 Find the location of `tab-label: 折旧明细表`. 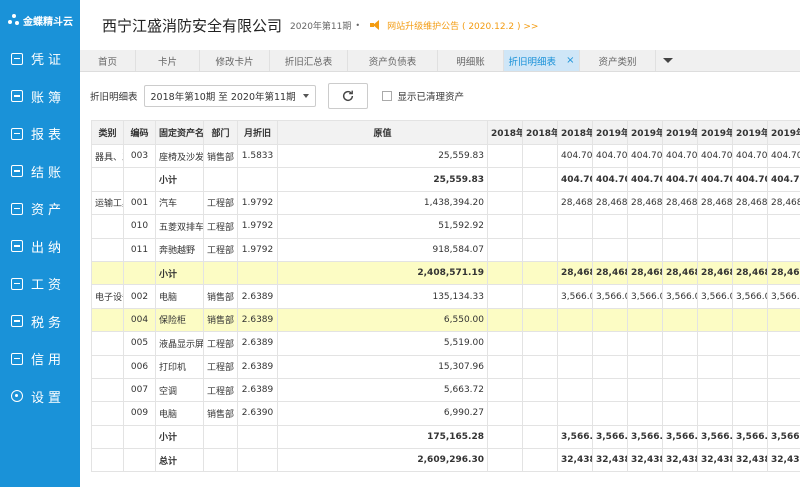

tab-label: 折旧明细表 is located at coordinates (532, 62).